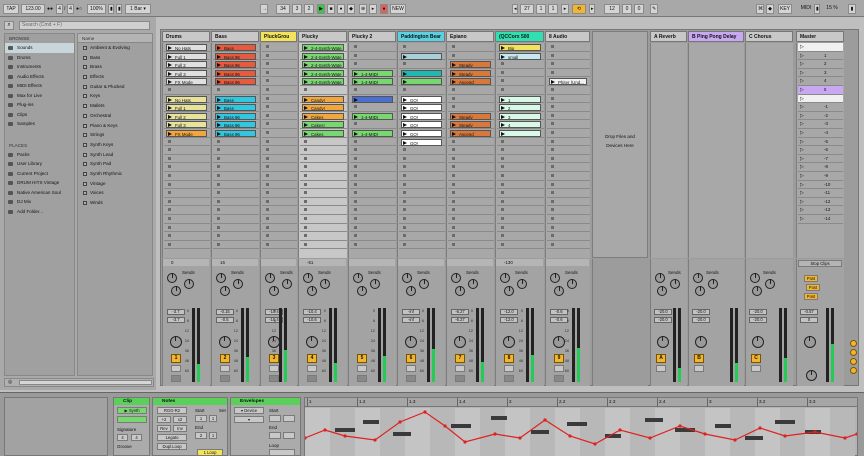 The image size is (864, 456). Describe the element at coordinates (39, 105) in the screenshot. I see `browser-category-6: Plug-ins` at that location.